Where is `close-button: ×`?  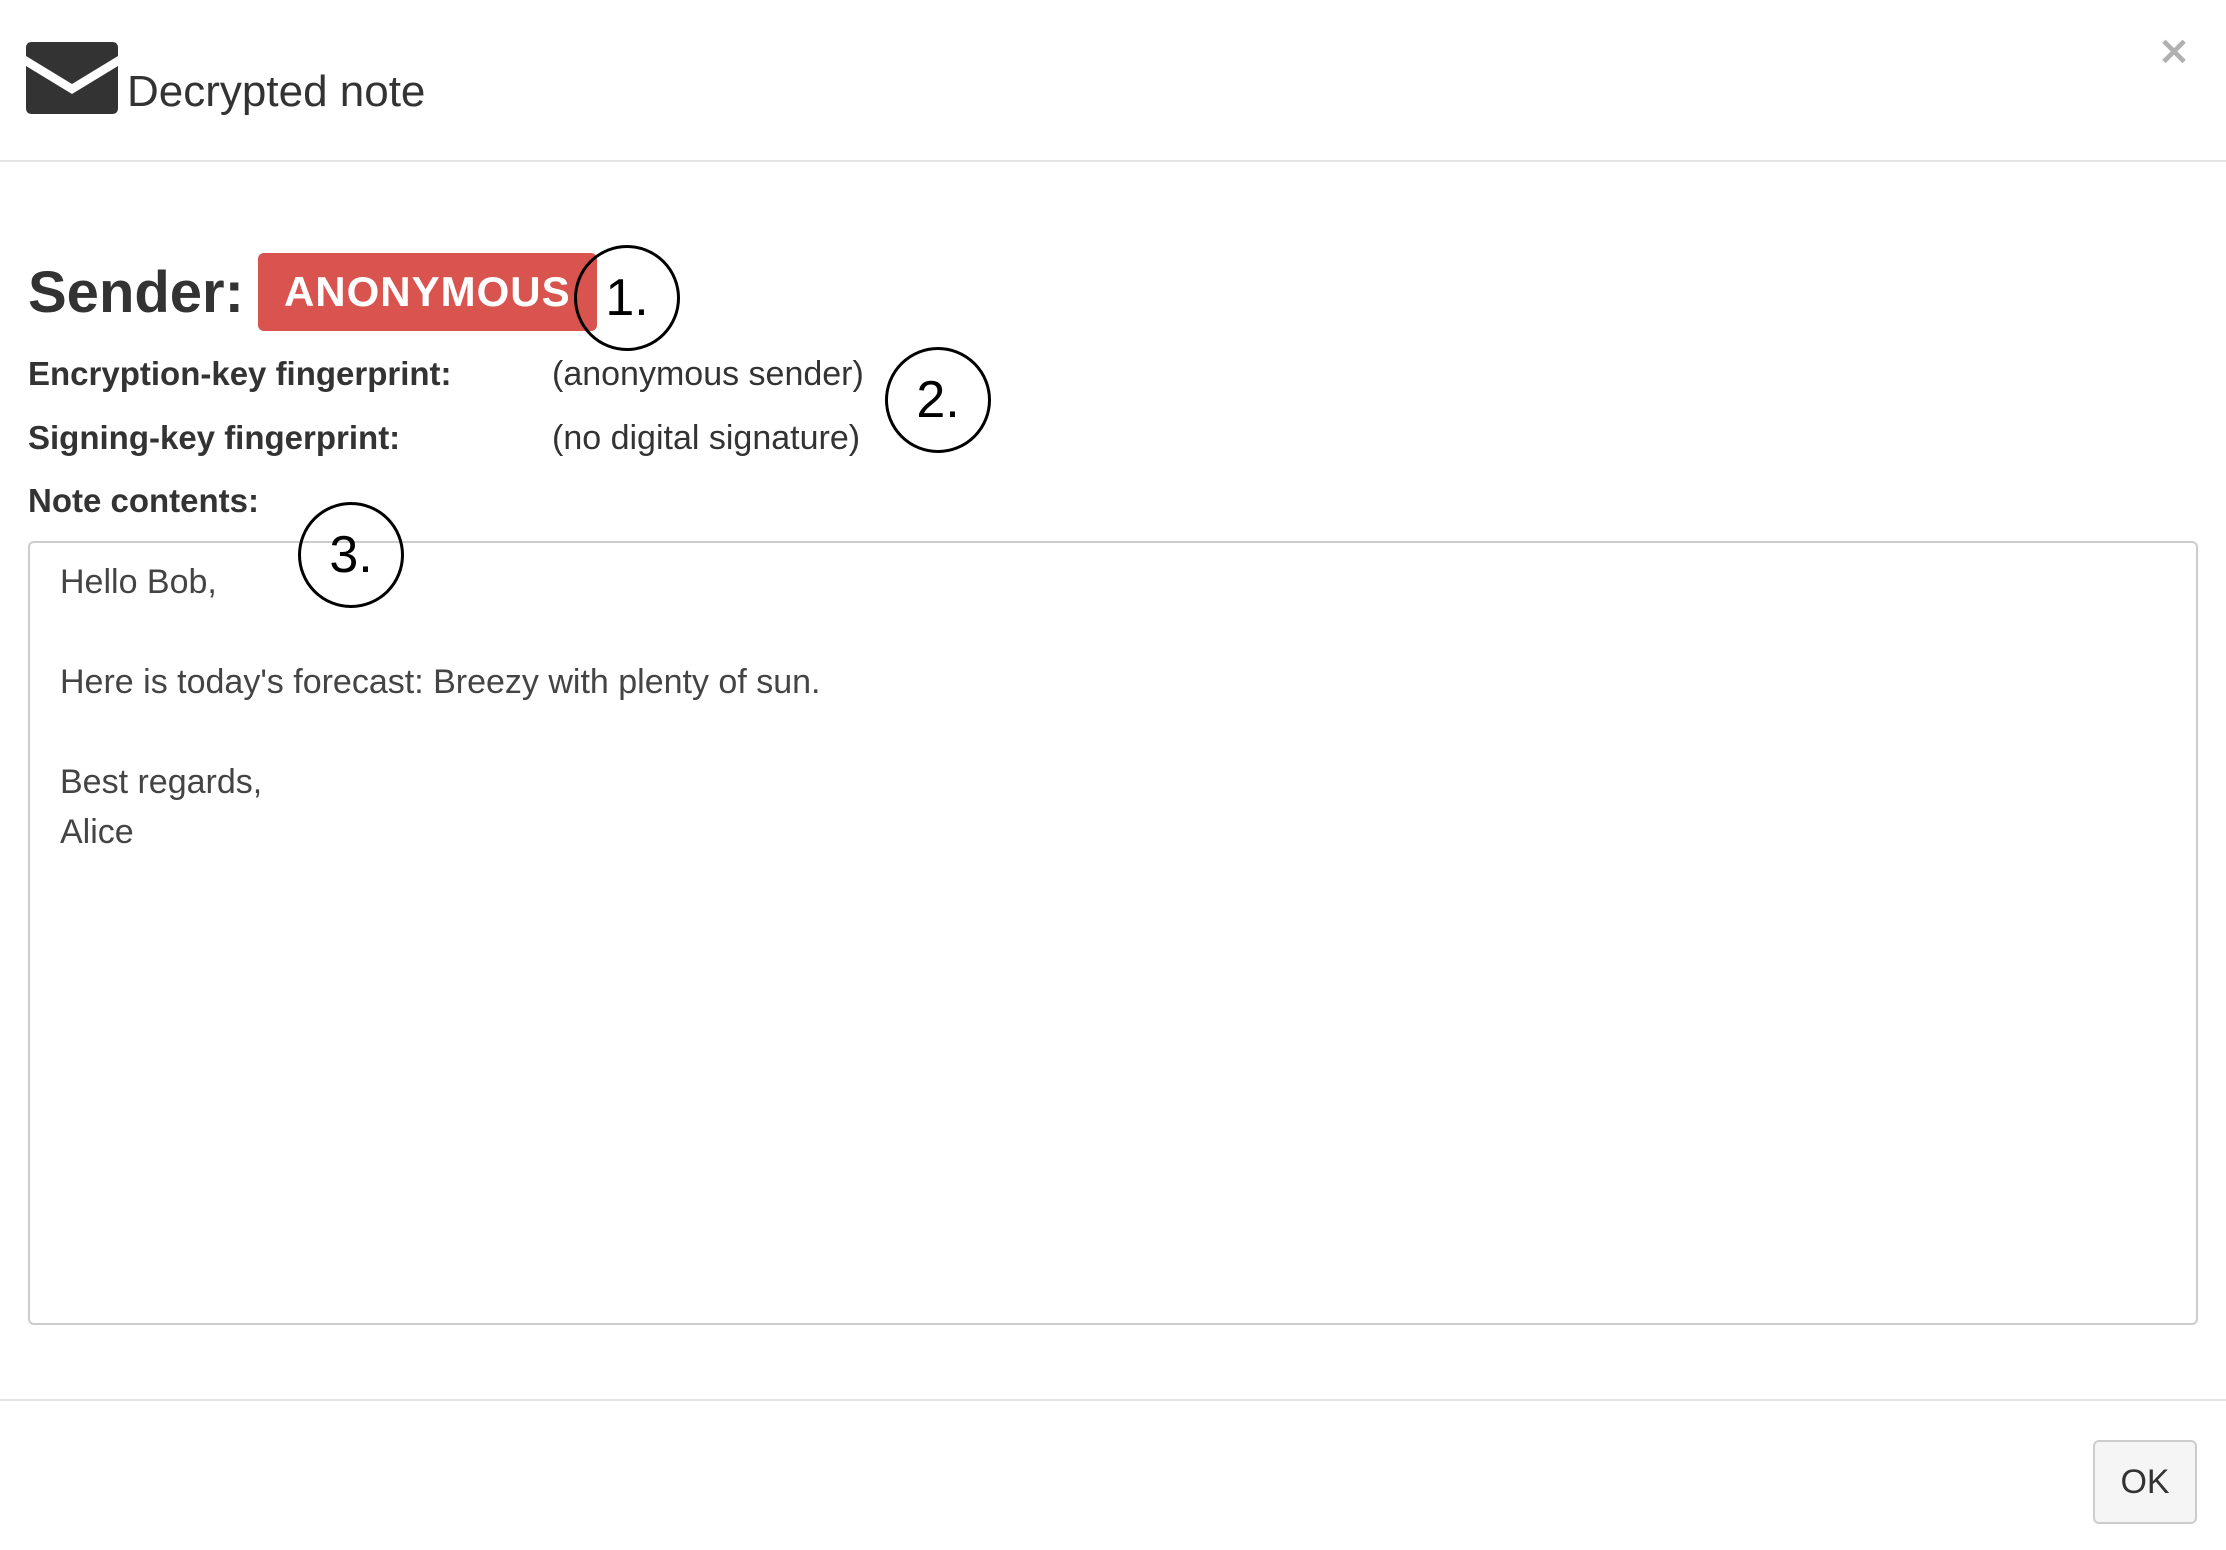
close-button: × is located at coordinates (2174, 51).